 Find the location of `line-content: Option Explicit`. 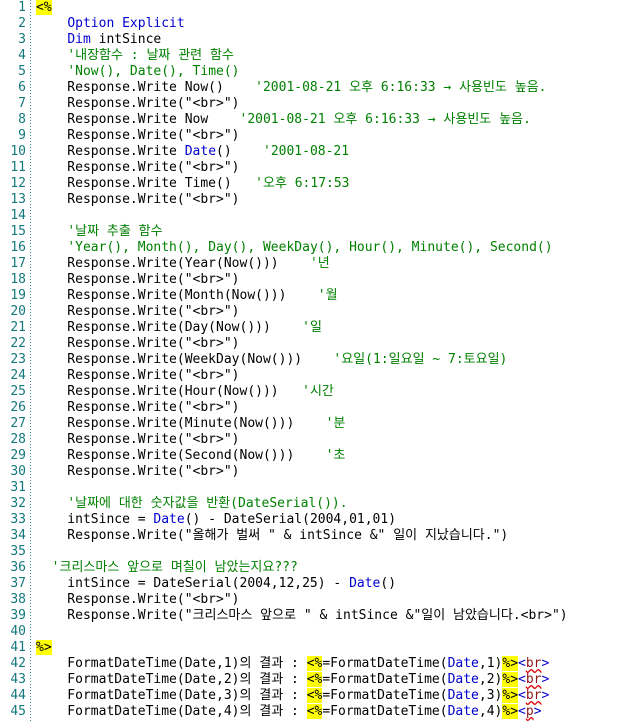

line-content: Option Explicit is located at coordinates (110, 24).